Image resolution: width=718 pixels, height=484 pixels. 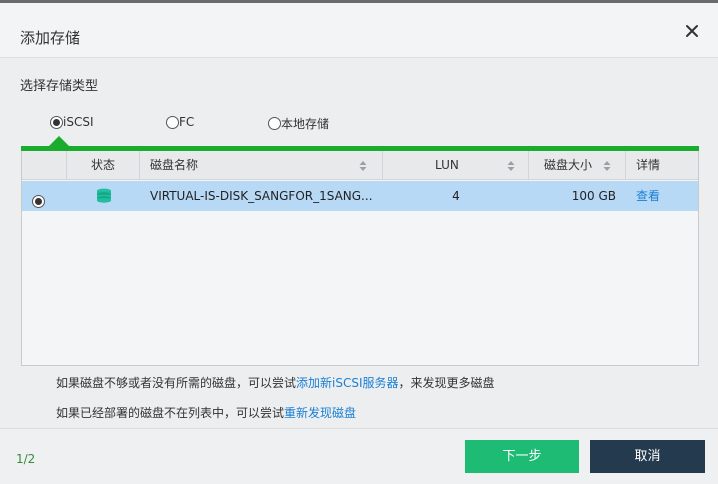 What do you see at coordinates (662, 165) in the screenshot?
I see `column-details: 详情` at bounding box center [662, 165].